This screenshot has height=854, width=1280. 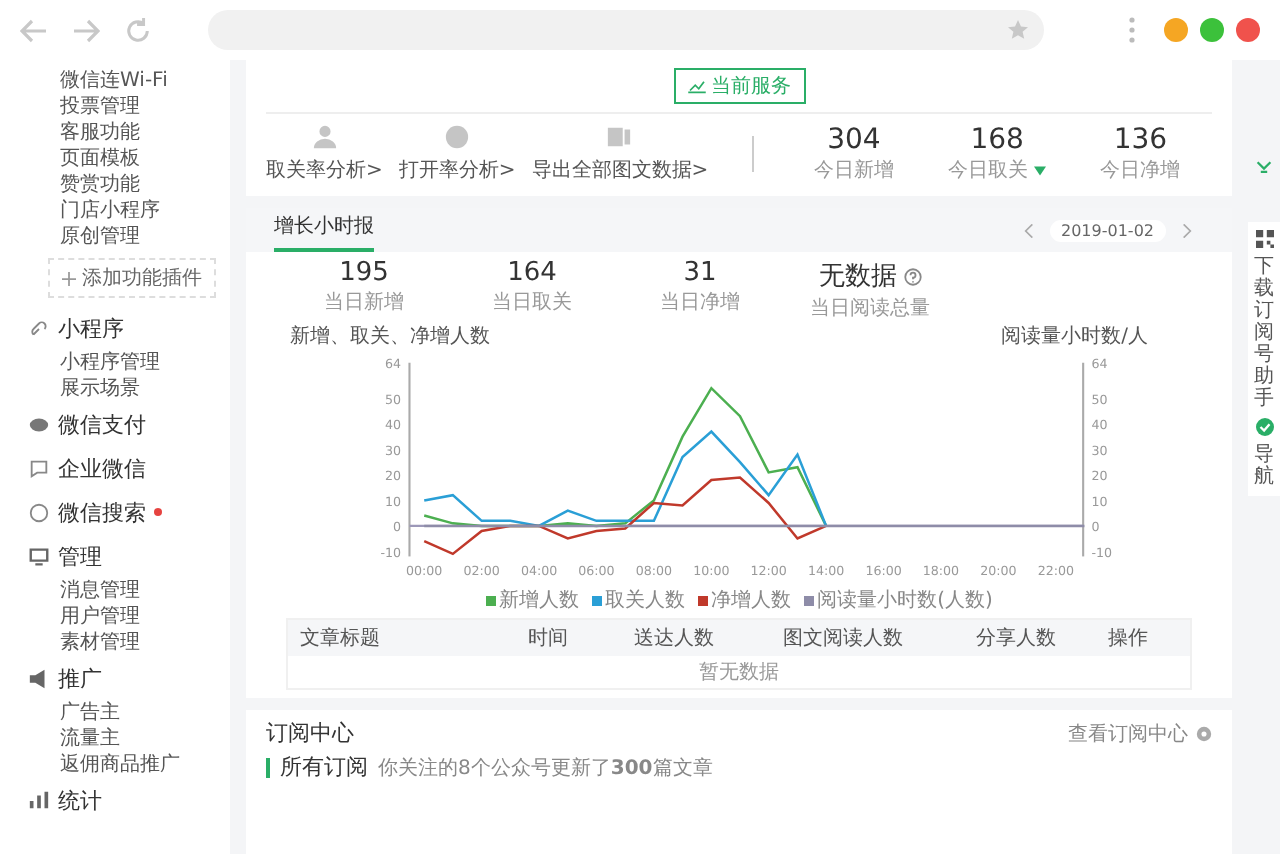 I want to click on download-link: 下载订阅号助手, so click(x=1264, y=333).